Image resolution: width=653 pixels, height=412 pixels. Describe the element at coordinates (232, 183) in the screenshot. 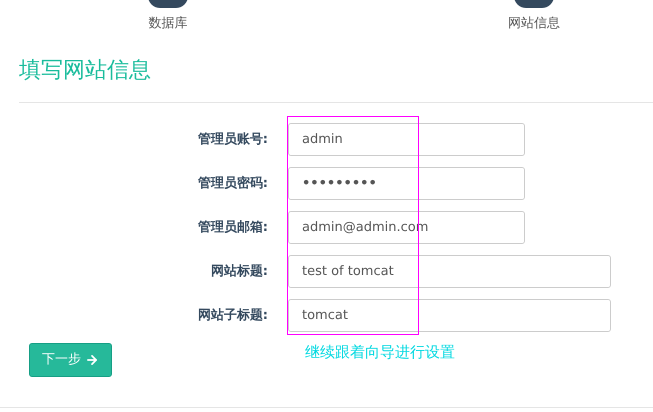

I see `field-label: 管理员密码:` at that location.